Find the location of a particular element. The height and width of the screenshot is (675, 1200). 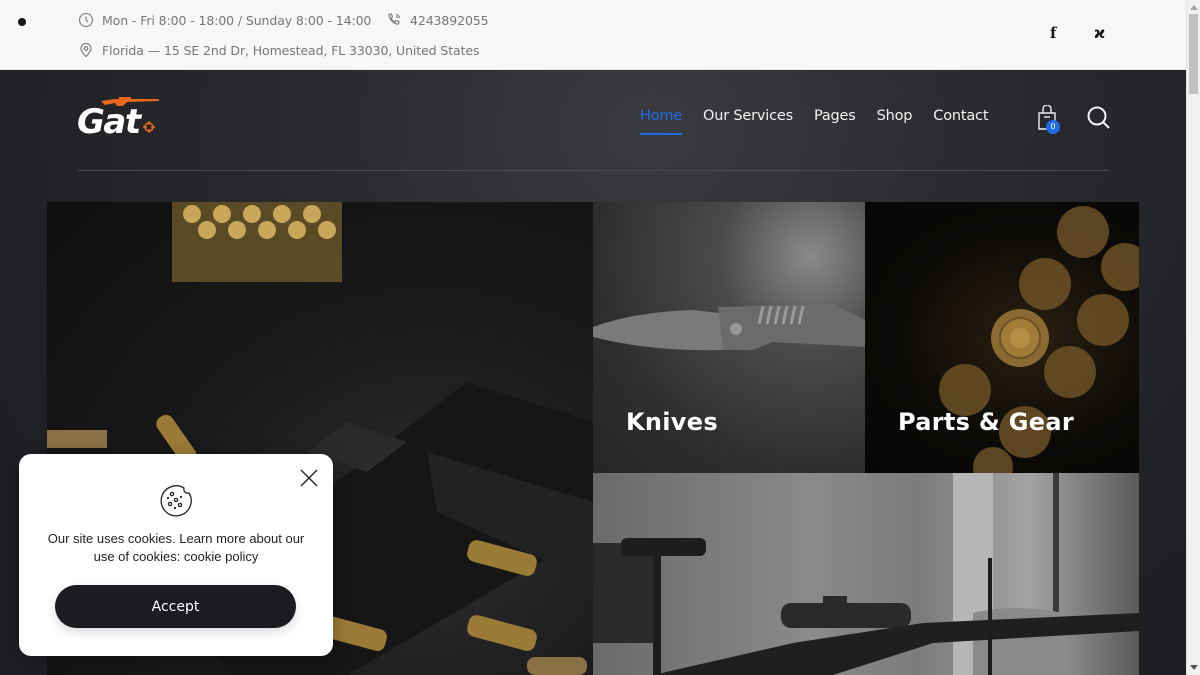

header-divider is located at coordinates (593, 170).